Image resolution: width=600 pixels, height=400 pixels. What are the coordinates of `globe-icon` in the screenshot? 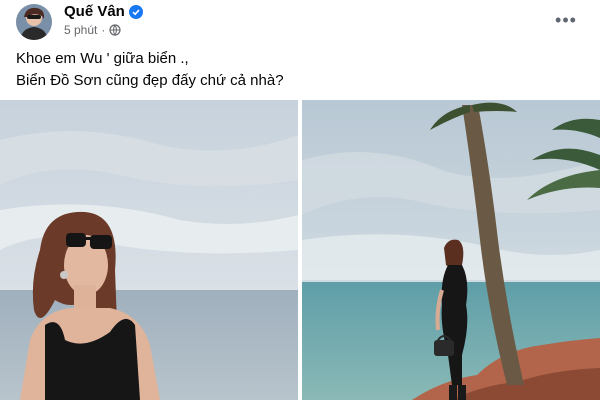 It's located at (115, 30).